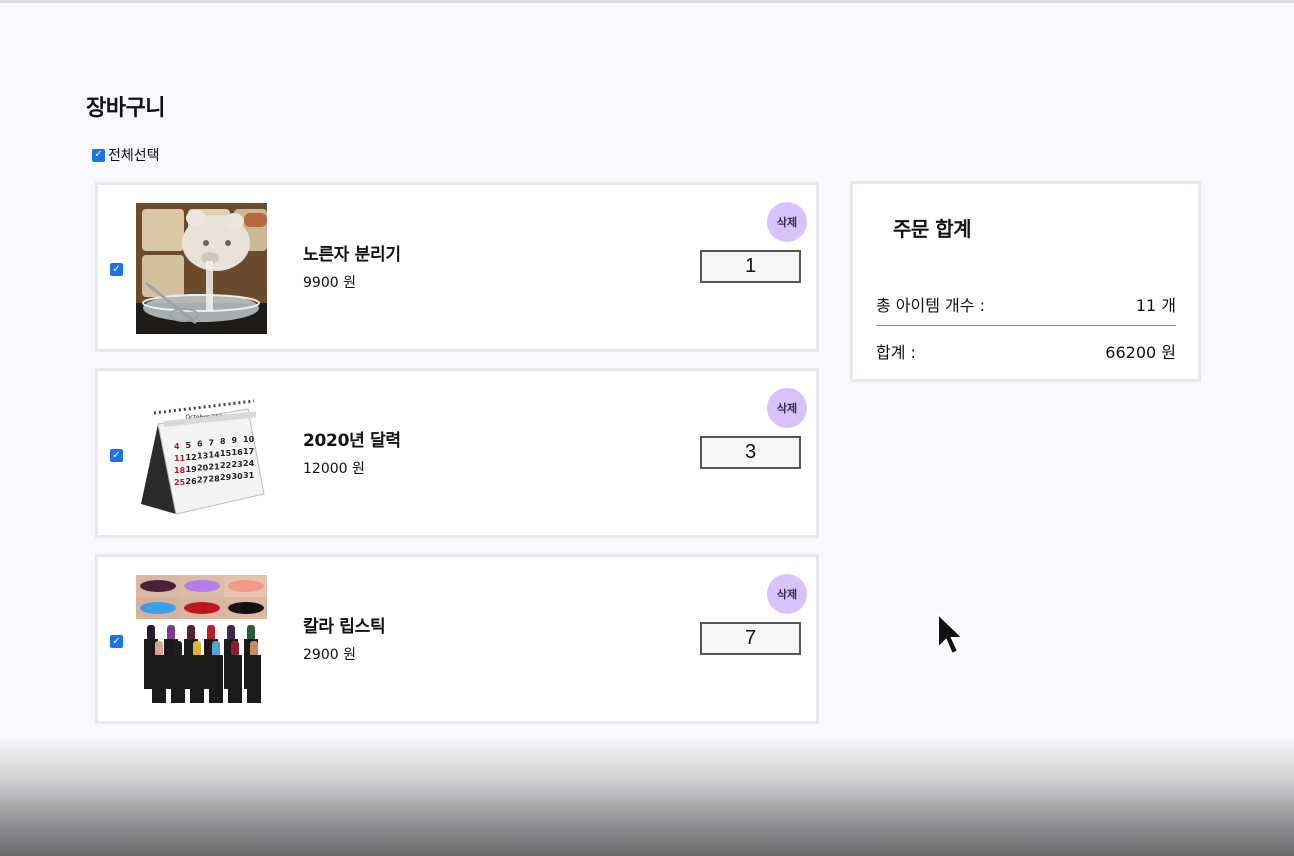 Image resolution: width=1294 pixels, height=856 pixels. I want to click on order-summary: 주문 합계 총 아이템 개수 : 11 개 합계 : 66200 원, so click(1025, 281).